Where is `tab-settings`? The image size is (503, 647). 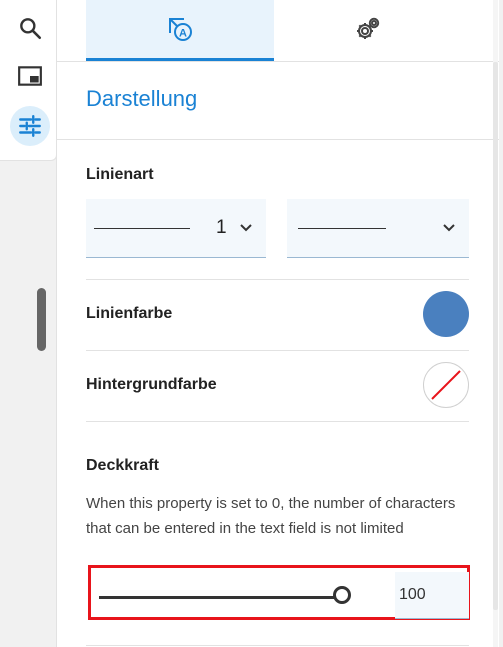 tab-settings is located at coordinates (368, 29).